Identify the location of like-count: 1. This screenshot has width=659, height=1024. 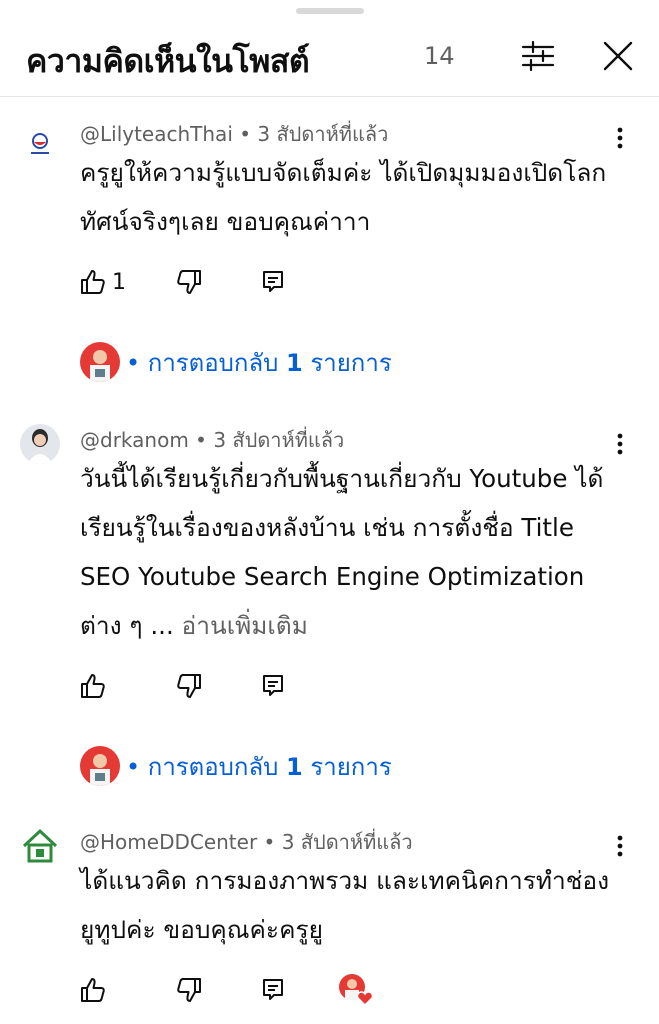
(119, 282).